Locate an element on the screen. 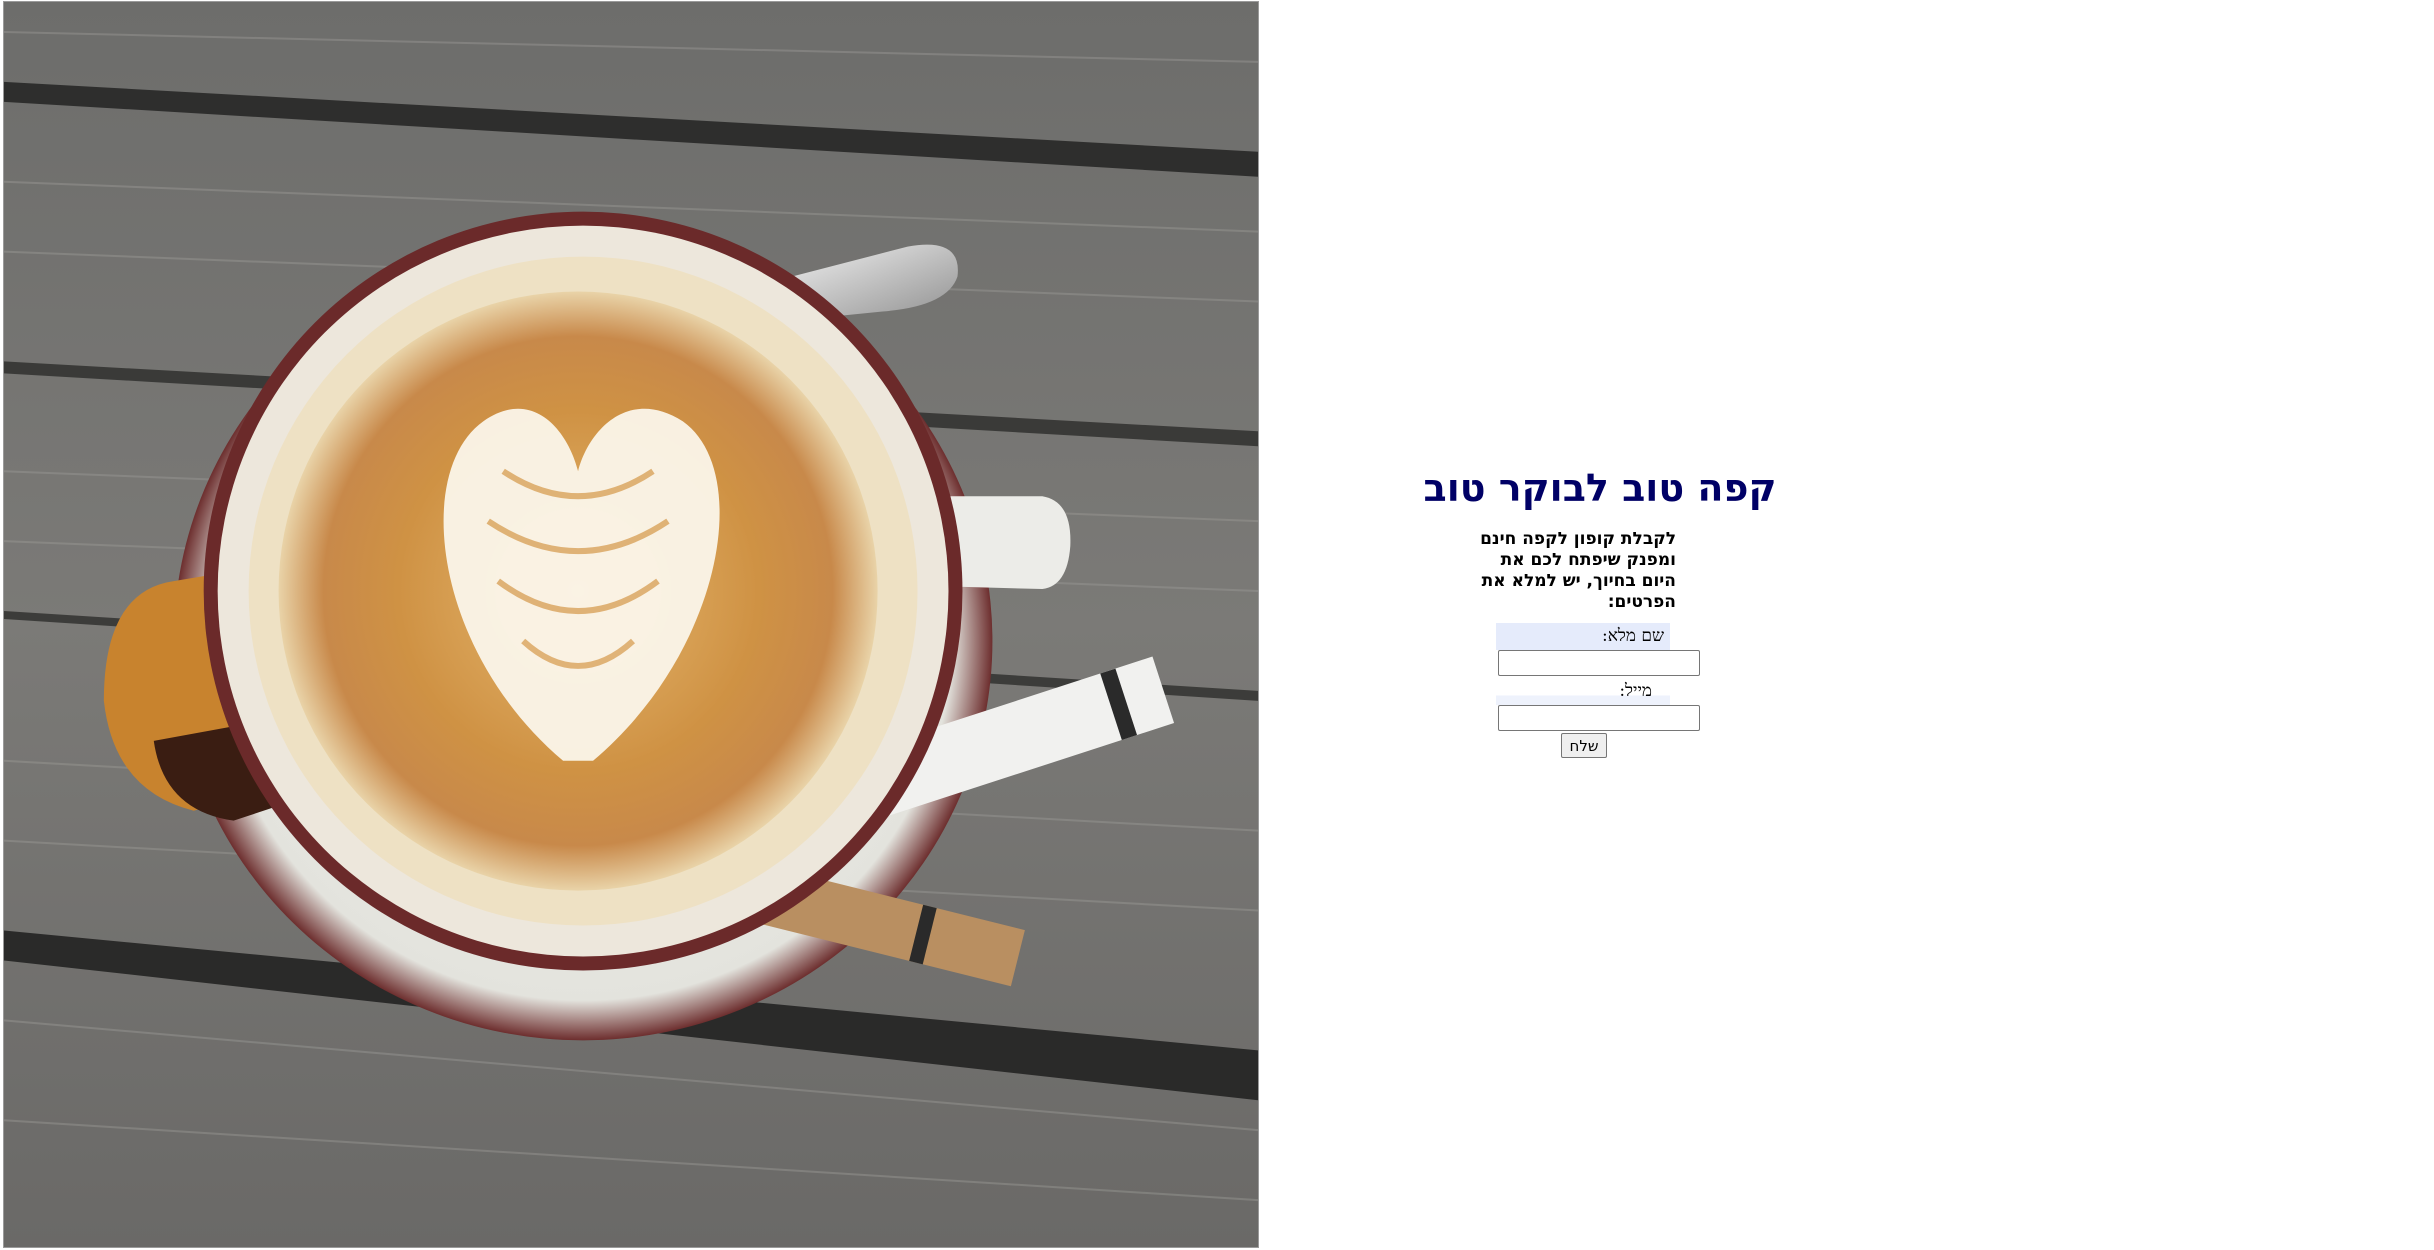 Image resolution: width=2434 pixels, height=1250 pixels. full-name-label: שם מלא: is located at coordinates (1583, 636).